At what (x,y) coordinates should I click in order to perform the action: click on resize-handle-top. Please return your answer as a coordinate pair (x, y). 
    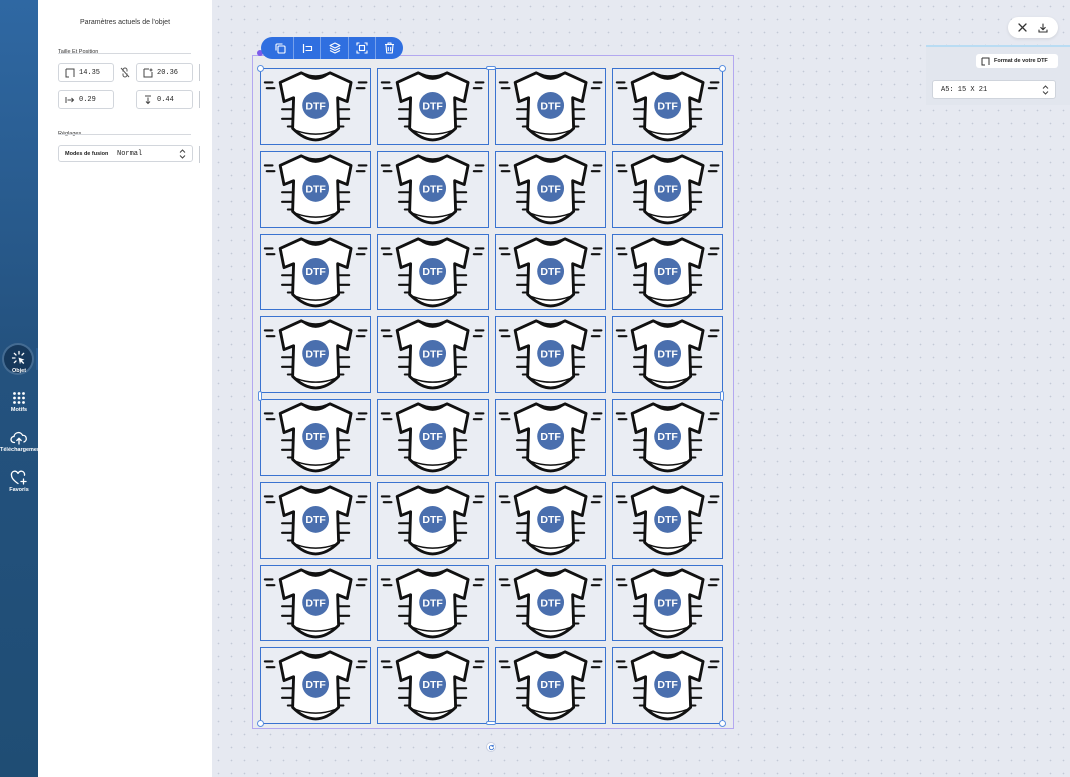
    Looking at the image, I should click on (491, 68).